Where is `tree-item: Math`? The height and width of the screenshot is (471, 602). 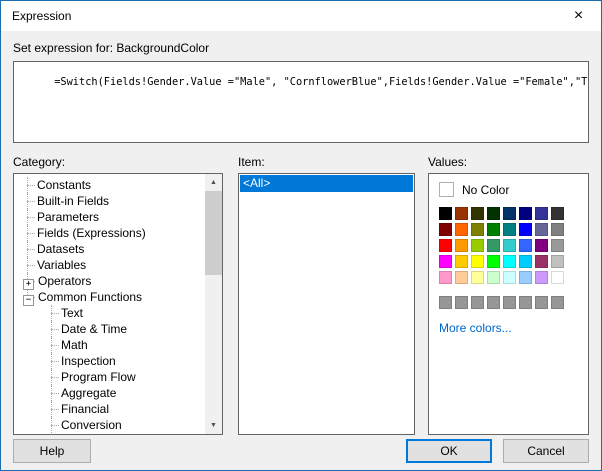
tree-item: Math is located at coordinates (109, 345).